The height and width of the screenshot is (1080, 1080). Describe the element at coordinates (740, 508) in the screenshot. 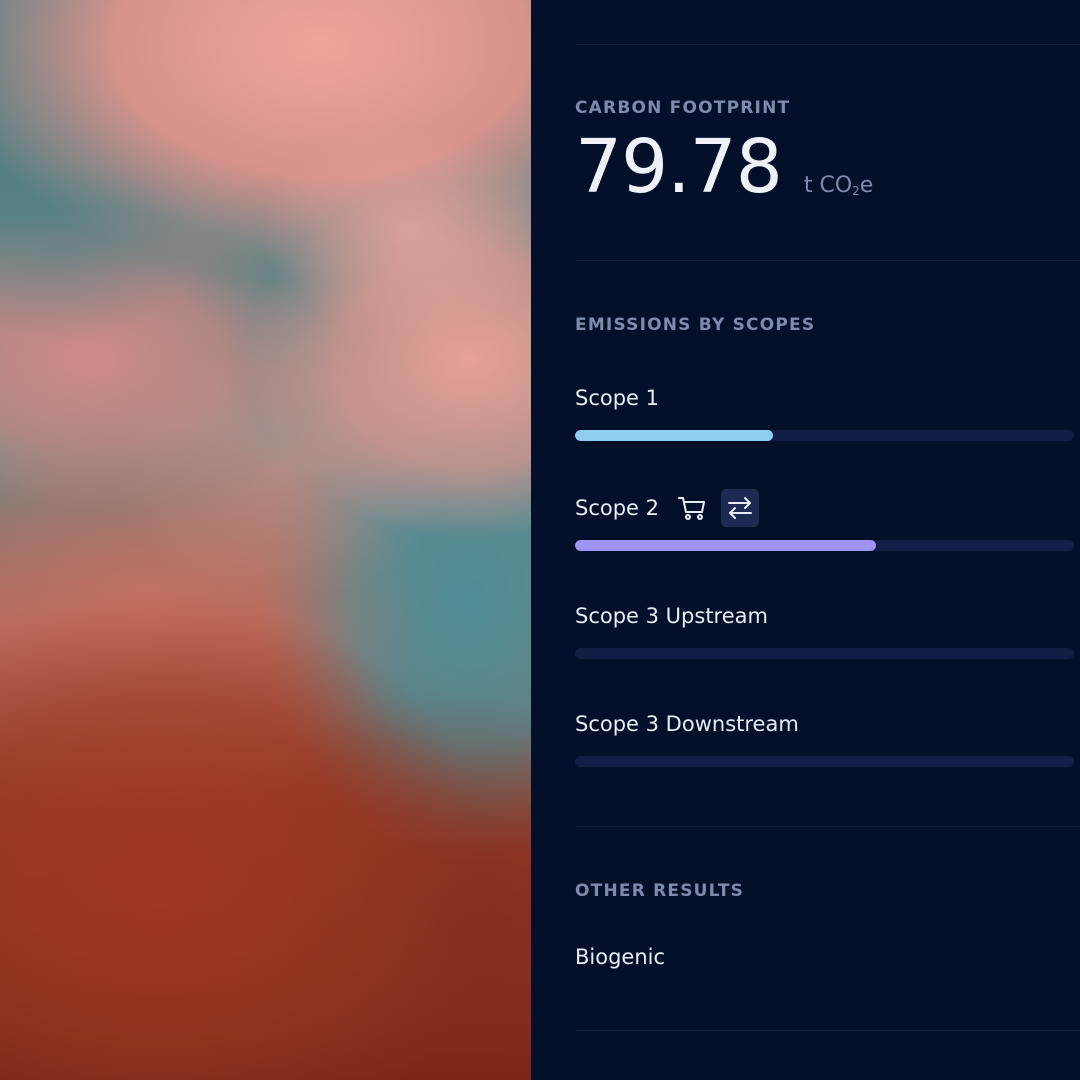

I see `swap-arrows-icon` at that location.